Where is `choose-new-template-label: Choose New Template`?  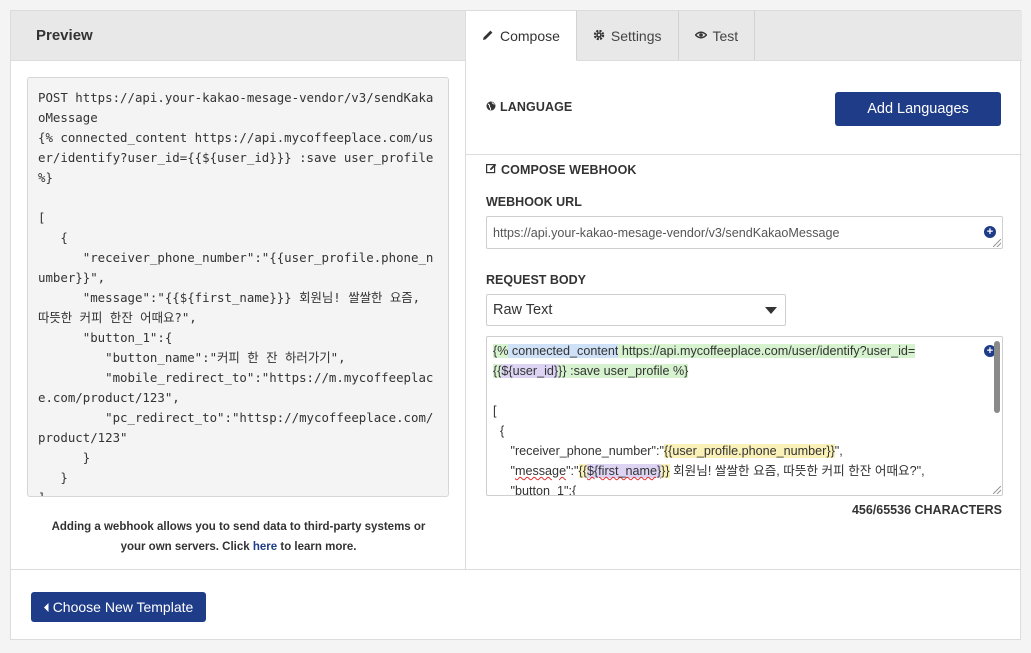
choose-new-template-label: Choose New Template is located at coordinates (123, 607).